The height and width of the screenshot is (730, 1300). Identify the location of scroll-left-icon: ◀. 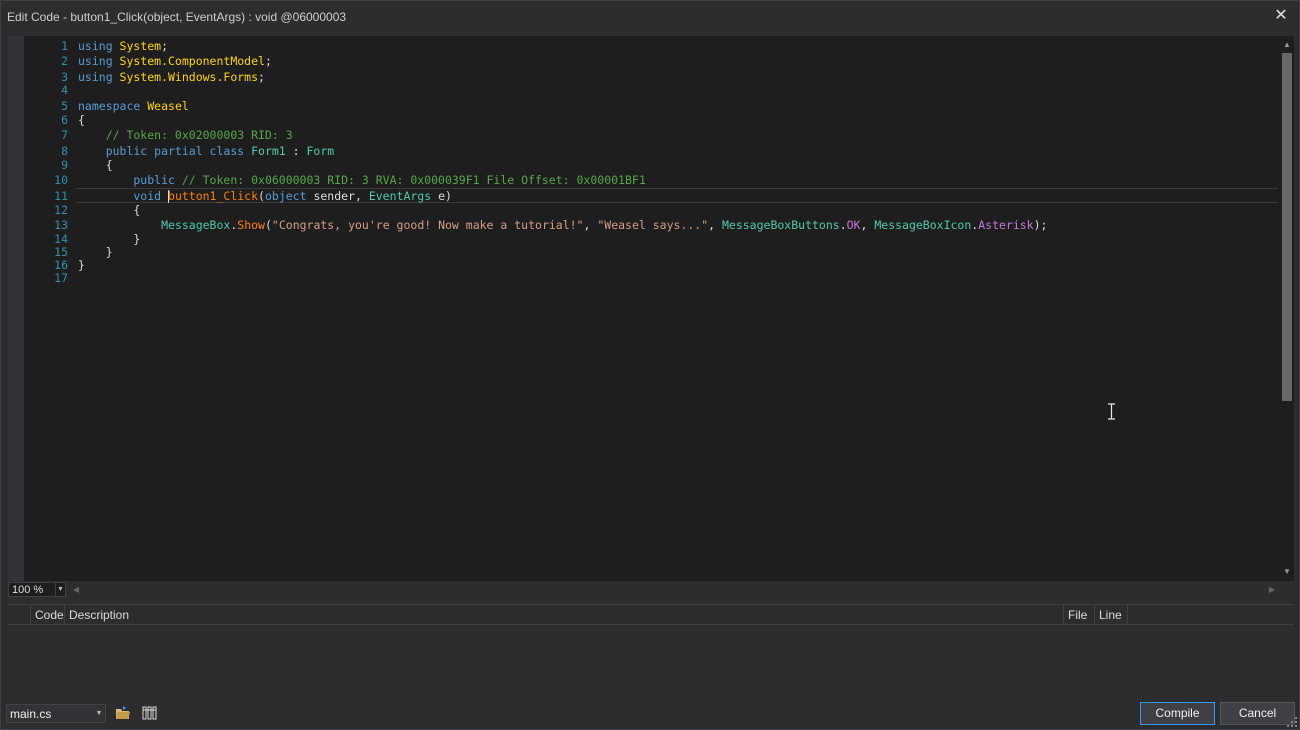
(76, 589).